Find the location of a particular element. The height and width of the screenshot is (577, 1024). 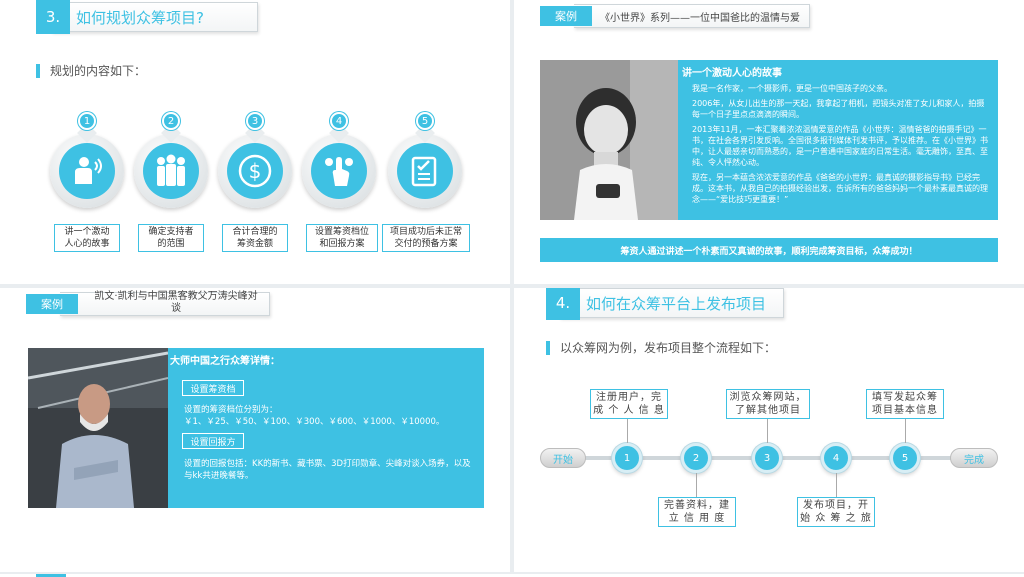

step-drop-3: 3 $ is located at coordinates (255, 164).